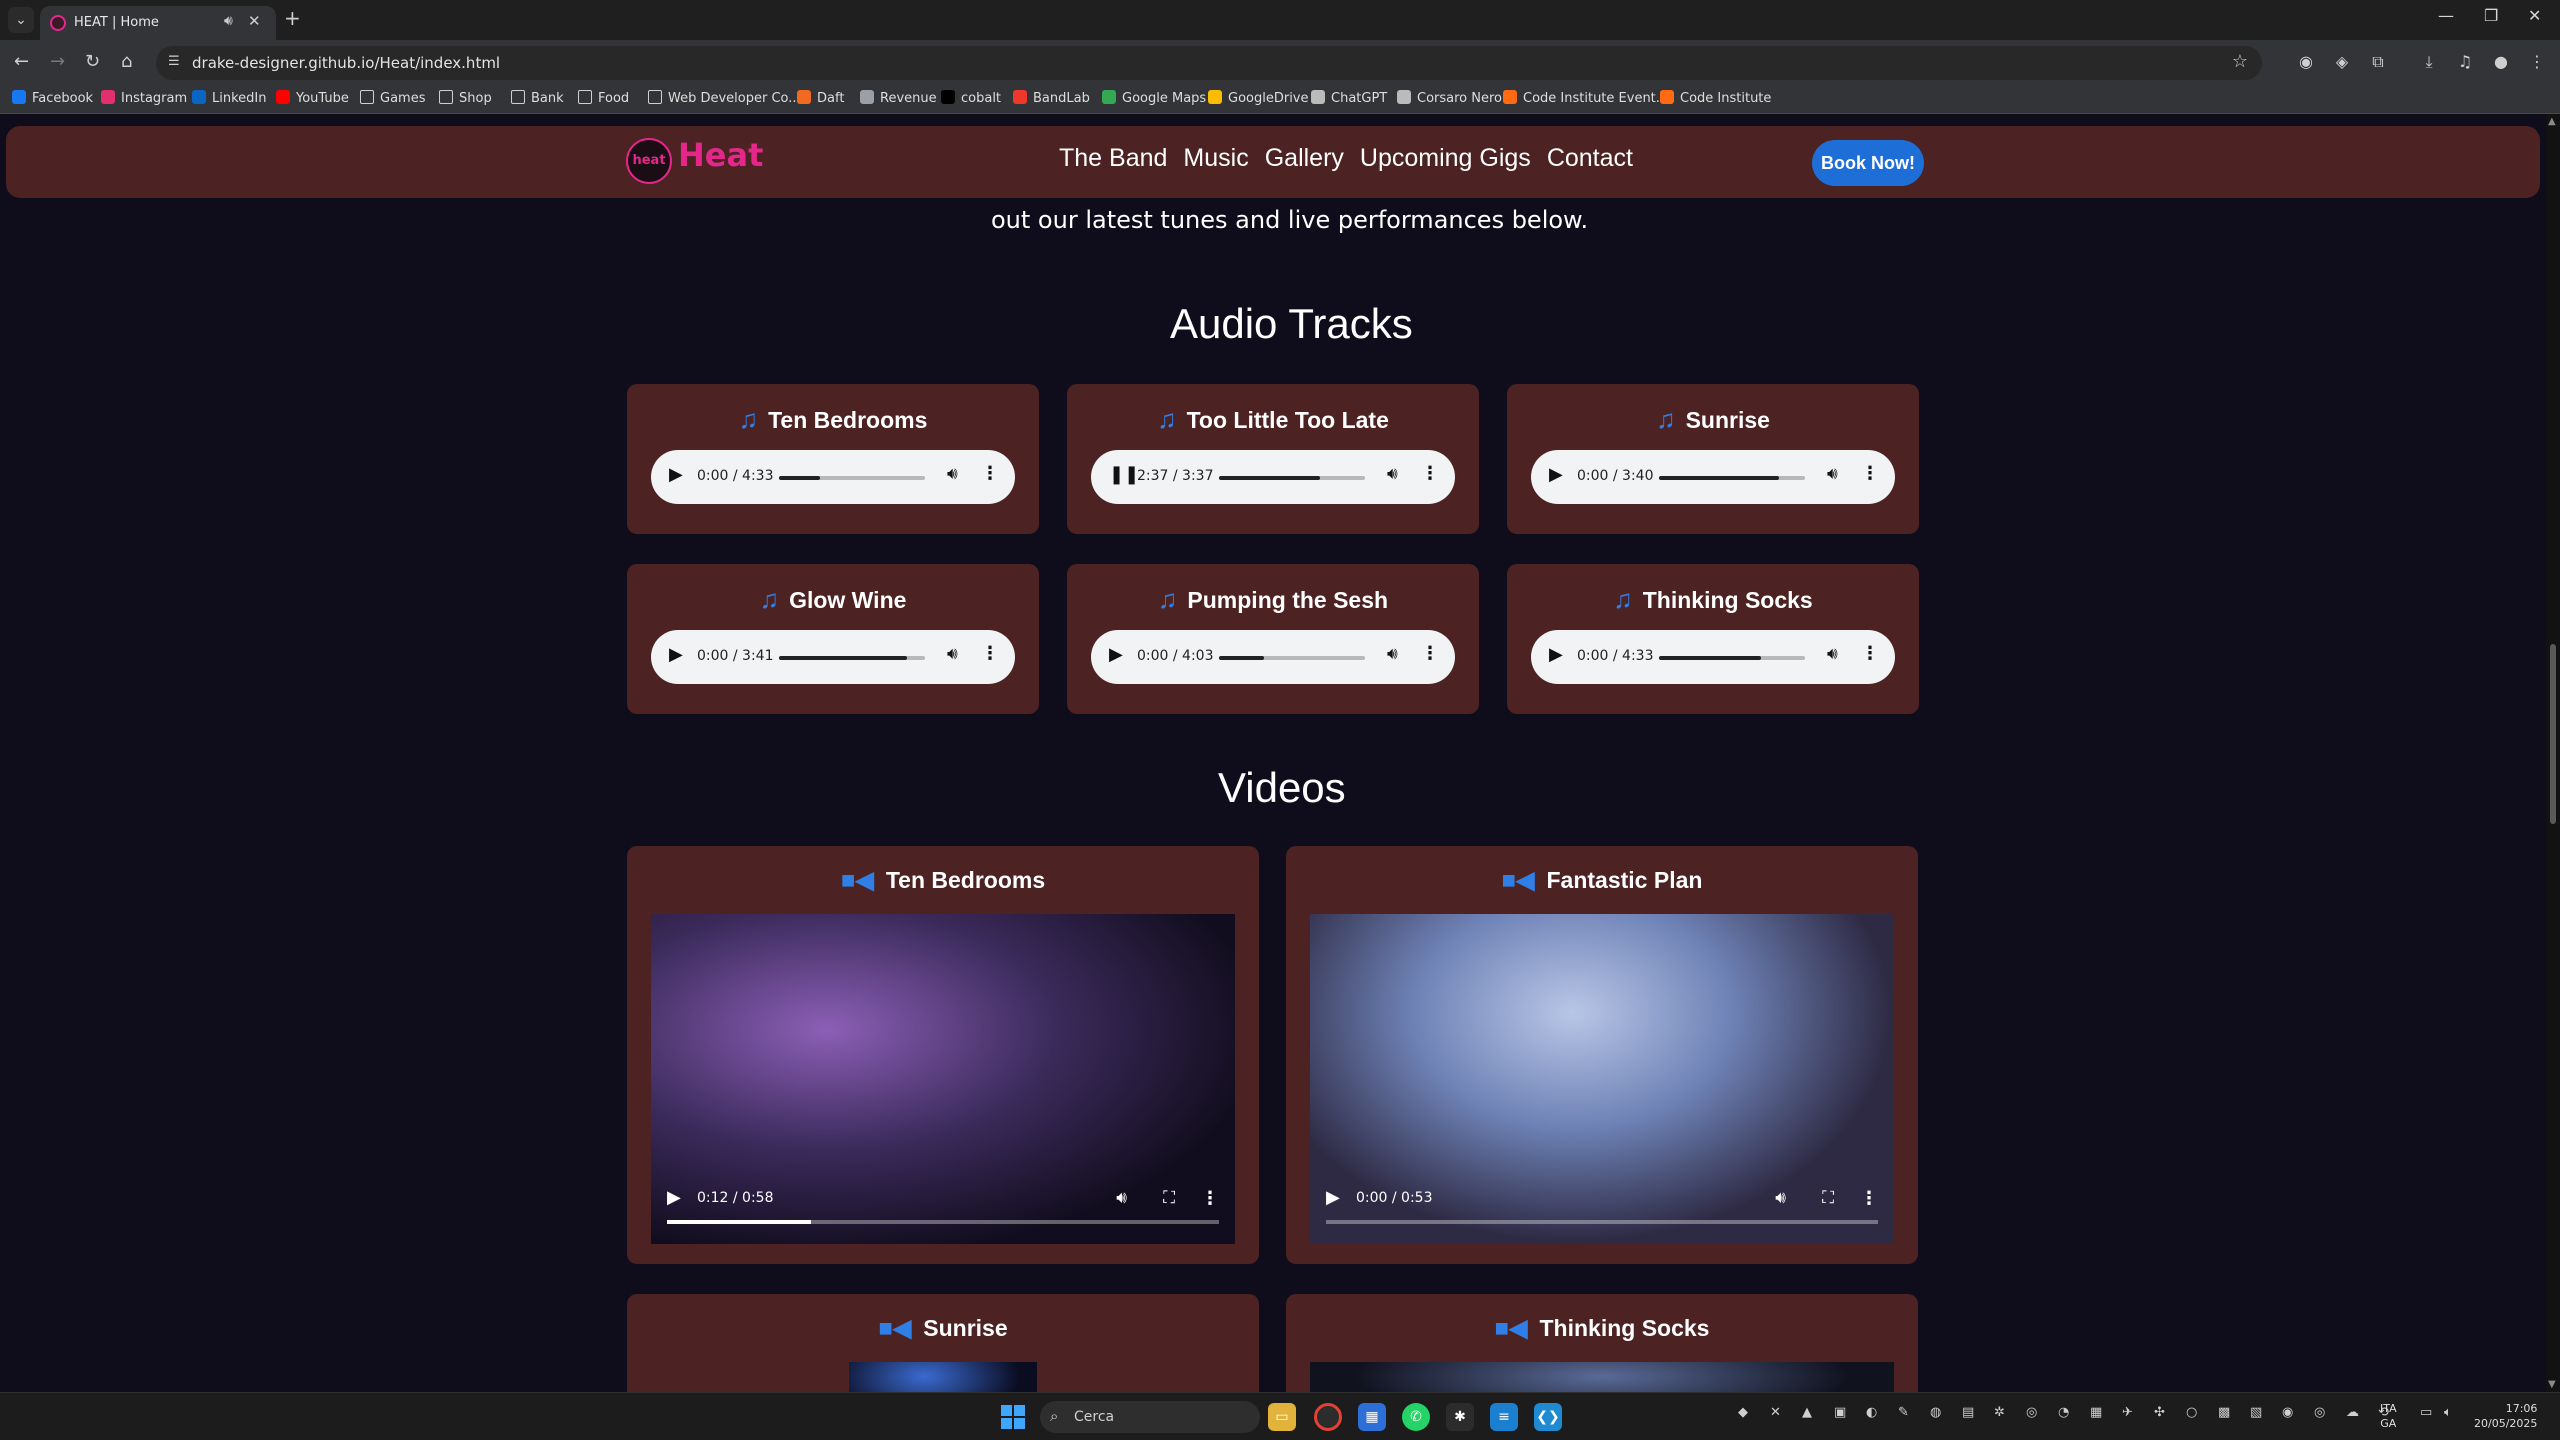 The height and width of the screenshot is (1440, 2560). I want to click on nav-link-upcoming-gigs: Upcoming Gigs, so click(1445, 158).